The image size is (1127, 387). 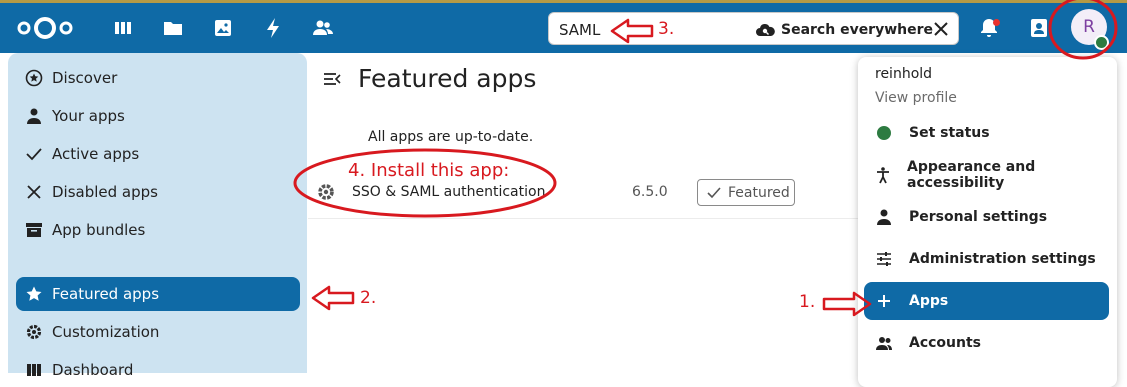 I want to click on nextcloud-logo, so click(x=45, y=28).